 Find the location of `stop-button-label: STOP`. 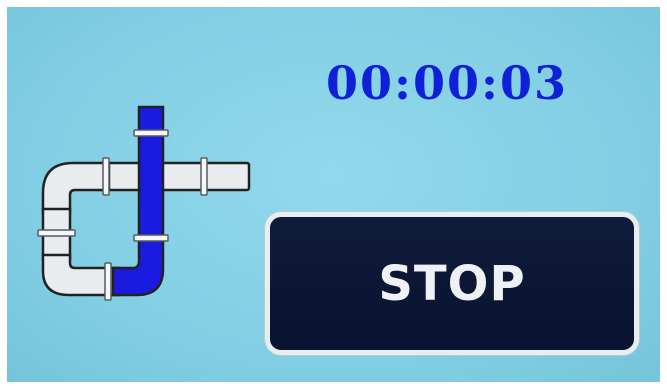

stop-button-label: STOP is located at coordinates (452, 283).